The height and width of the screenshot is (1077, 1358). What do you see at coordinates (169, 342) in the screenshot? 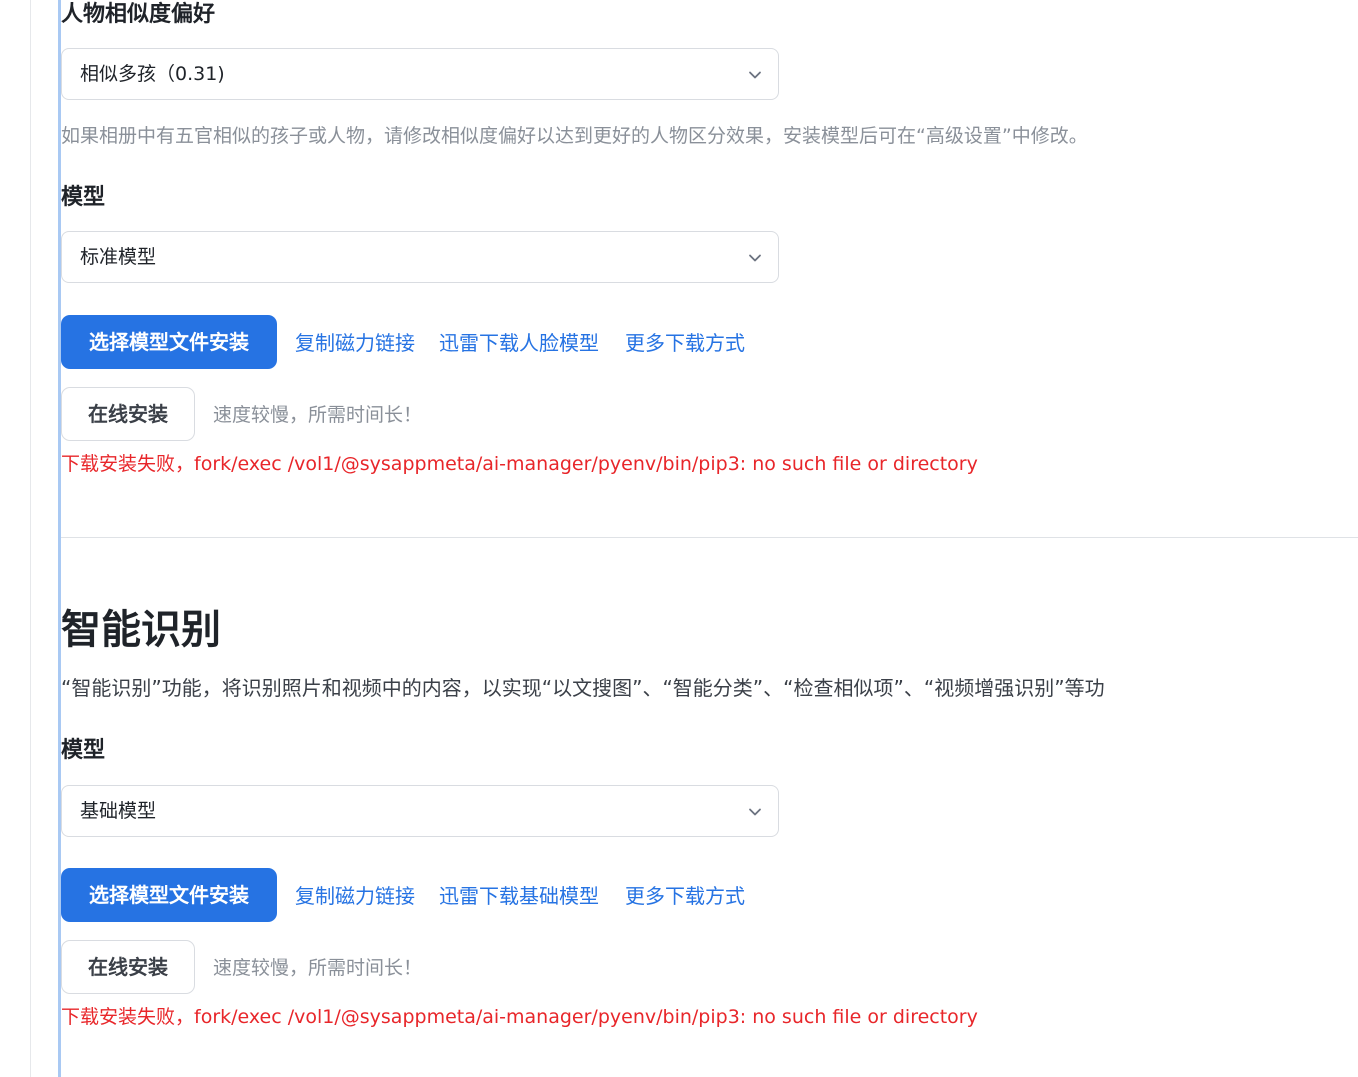
I see `face-install-file-button: 选择模型文件安装` at bounding box center [169, 342].